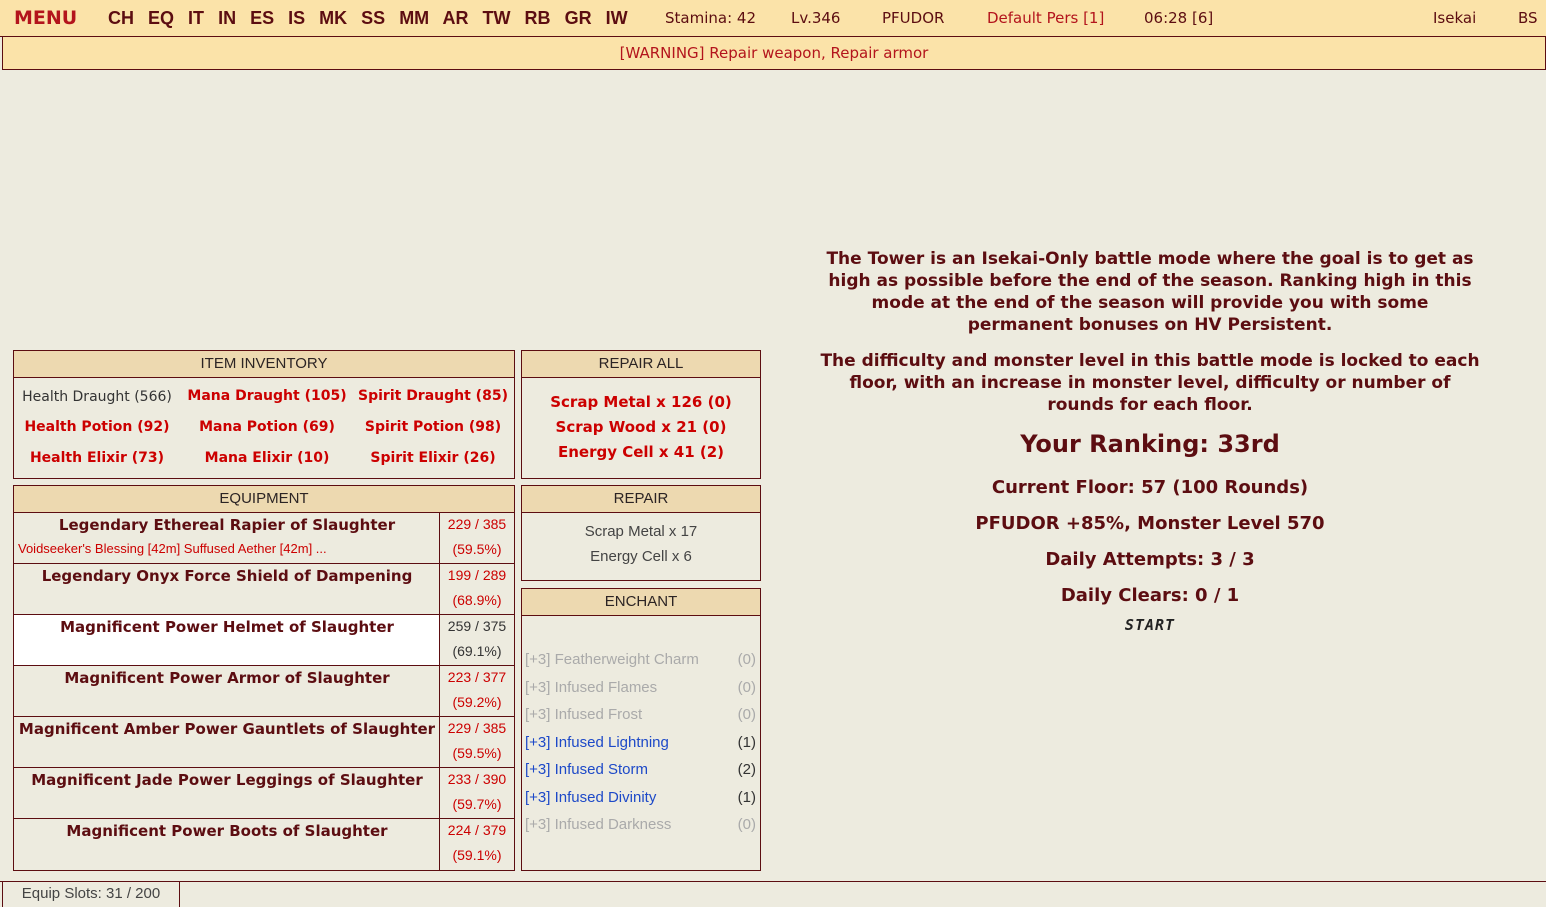 This screenshot has width=1546, height=907. What do you see at coordinates (641, 499) in the screenshot?
I see `repair-title: REPAIR` at bounding box center [641, 499].